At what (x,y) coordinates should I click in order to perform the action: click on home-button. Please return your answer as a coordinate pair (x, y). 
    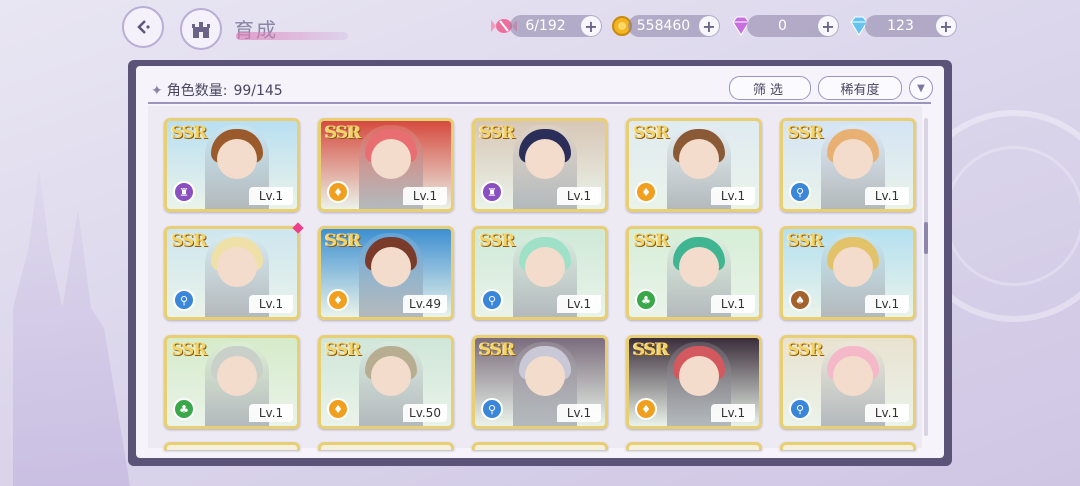
    Looking at the image, I should click on (201, 29).